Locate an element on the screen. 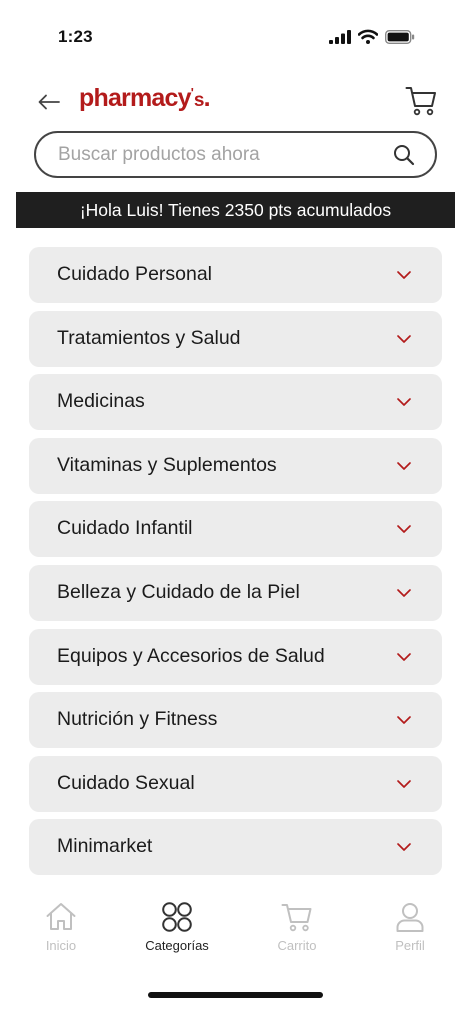 The width and height of the screenshot is (471, 1024). category-label: Tratamientos y Salud is located at coordinates (149, 337).